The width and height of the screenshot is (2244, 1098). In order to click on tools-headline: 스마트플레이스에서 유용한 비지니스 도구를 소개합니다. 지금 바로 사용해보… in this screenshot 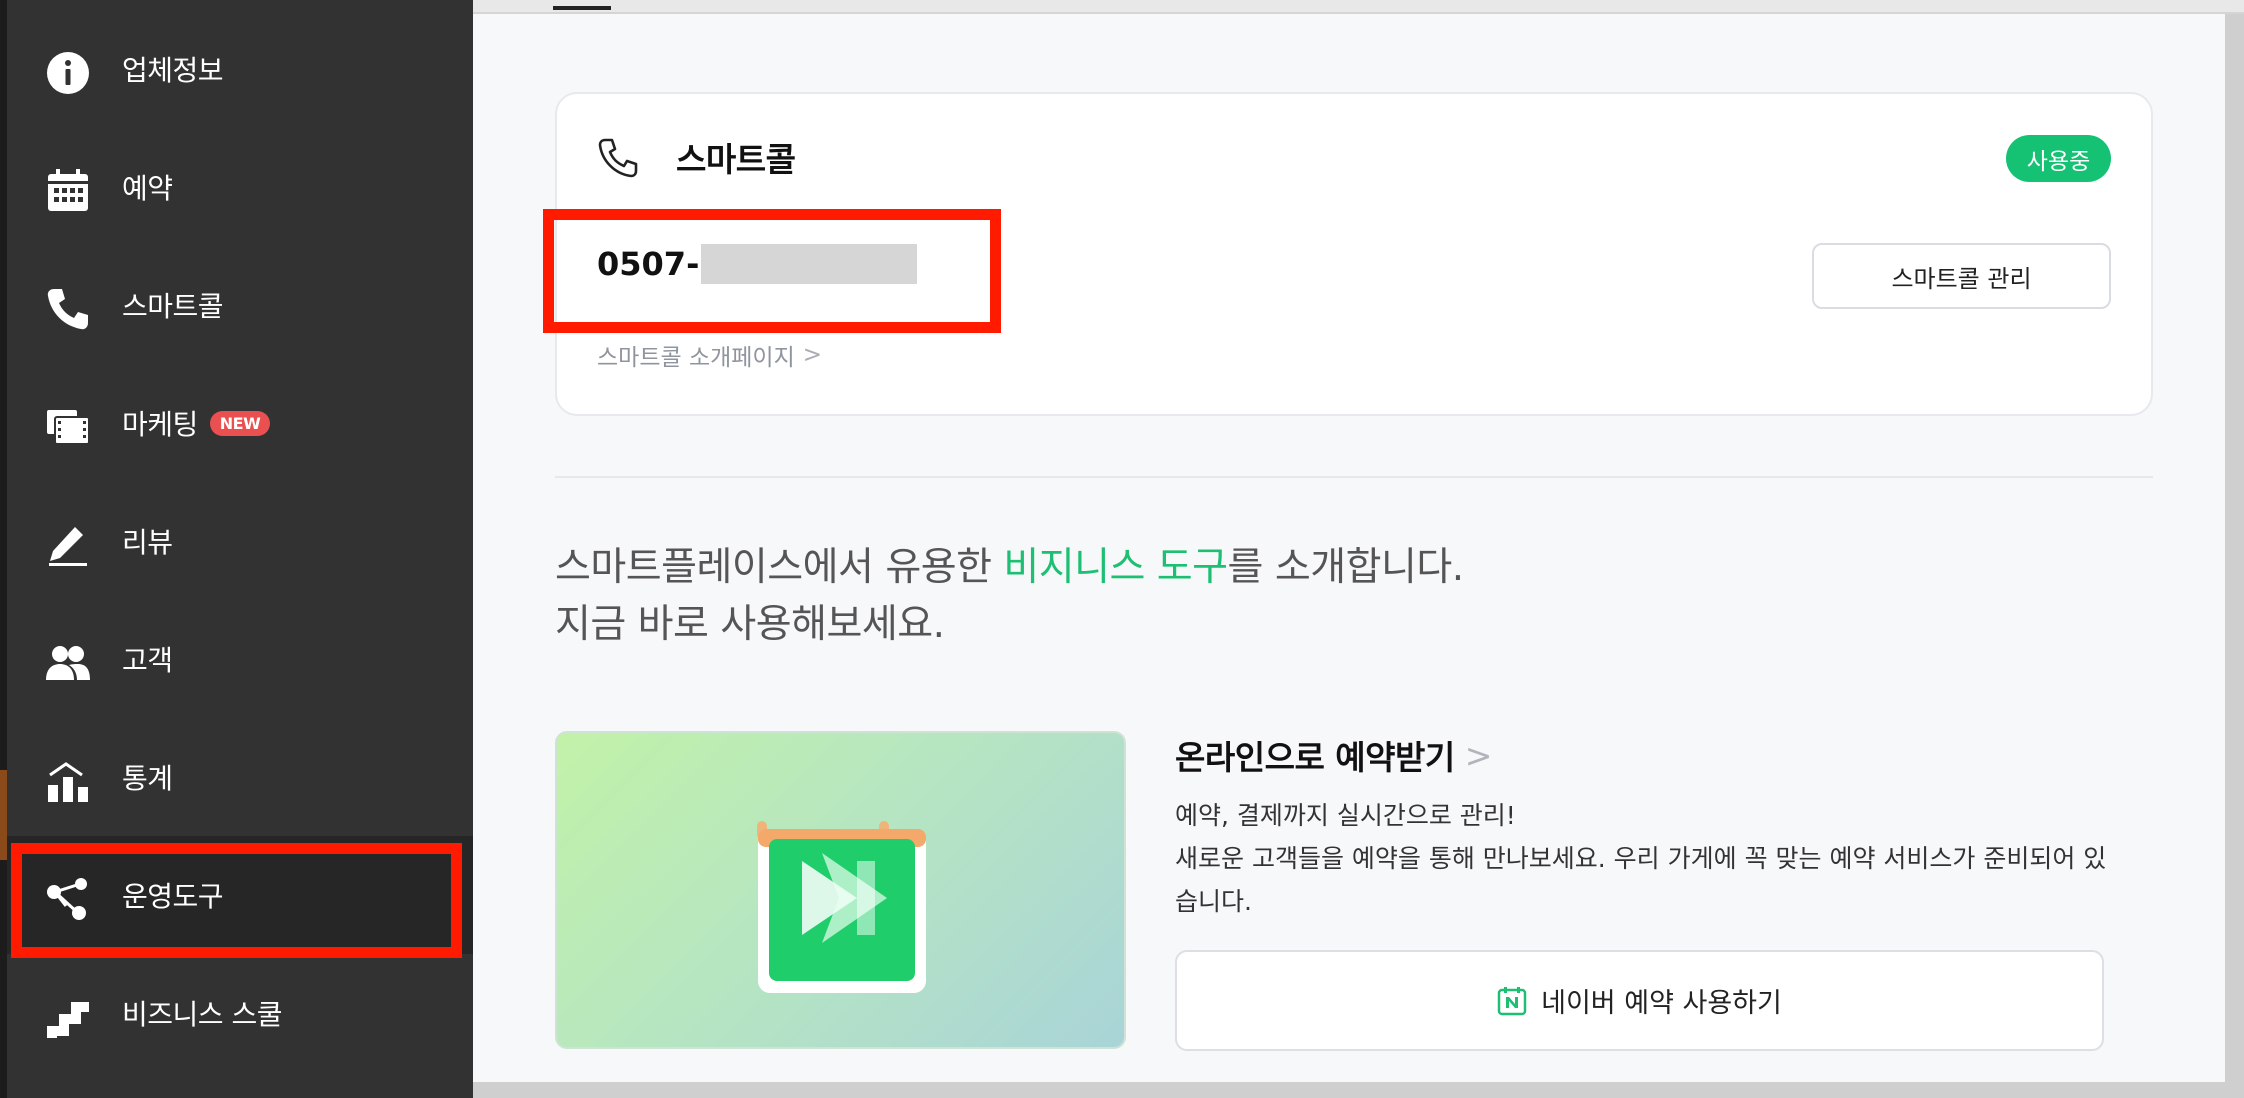, I will do `click(1009, 596)`.